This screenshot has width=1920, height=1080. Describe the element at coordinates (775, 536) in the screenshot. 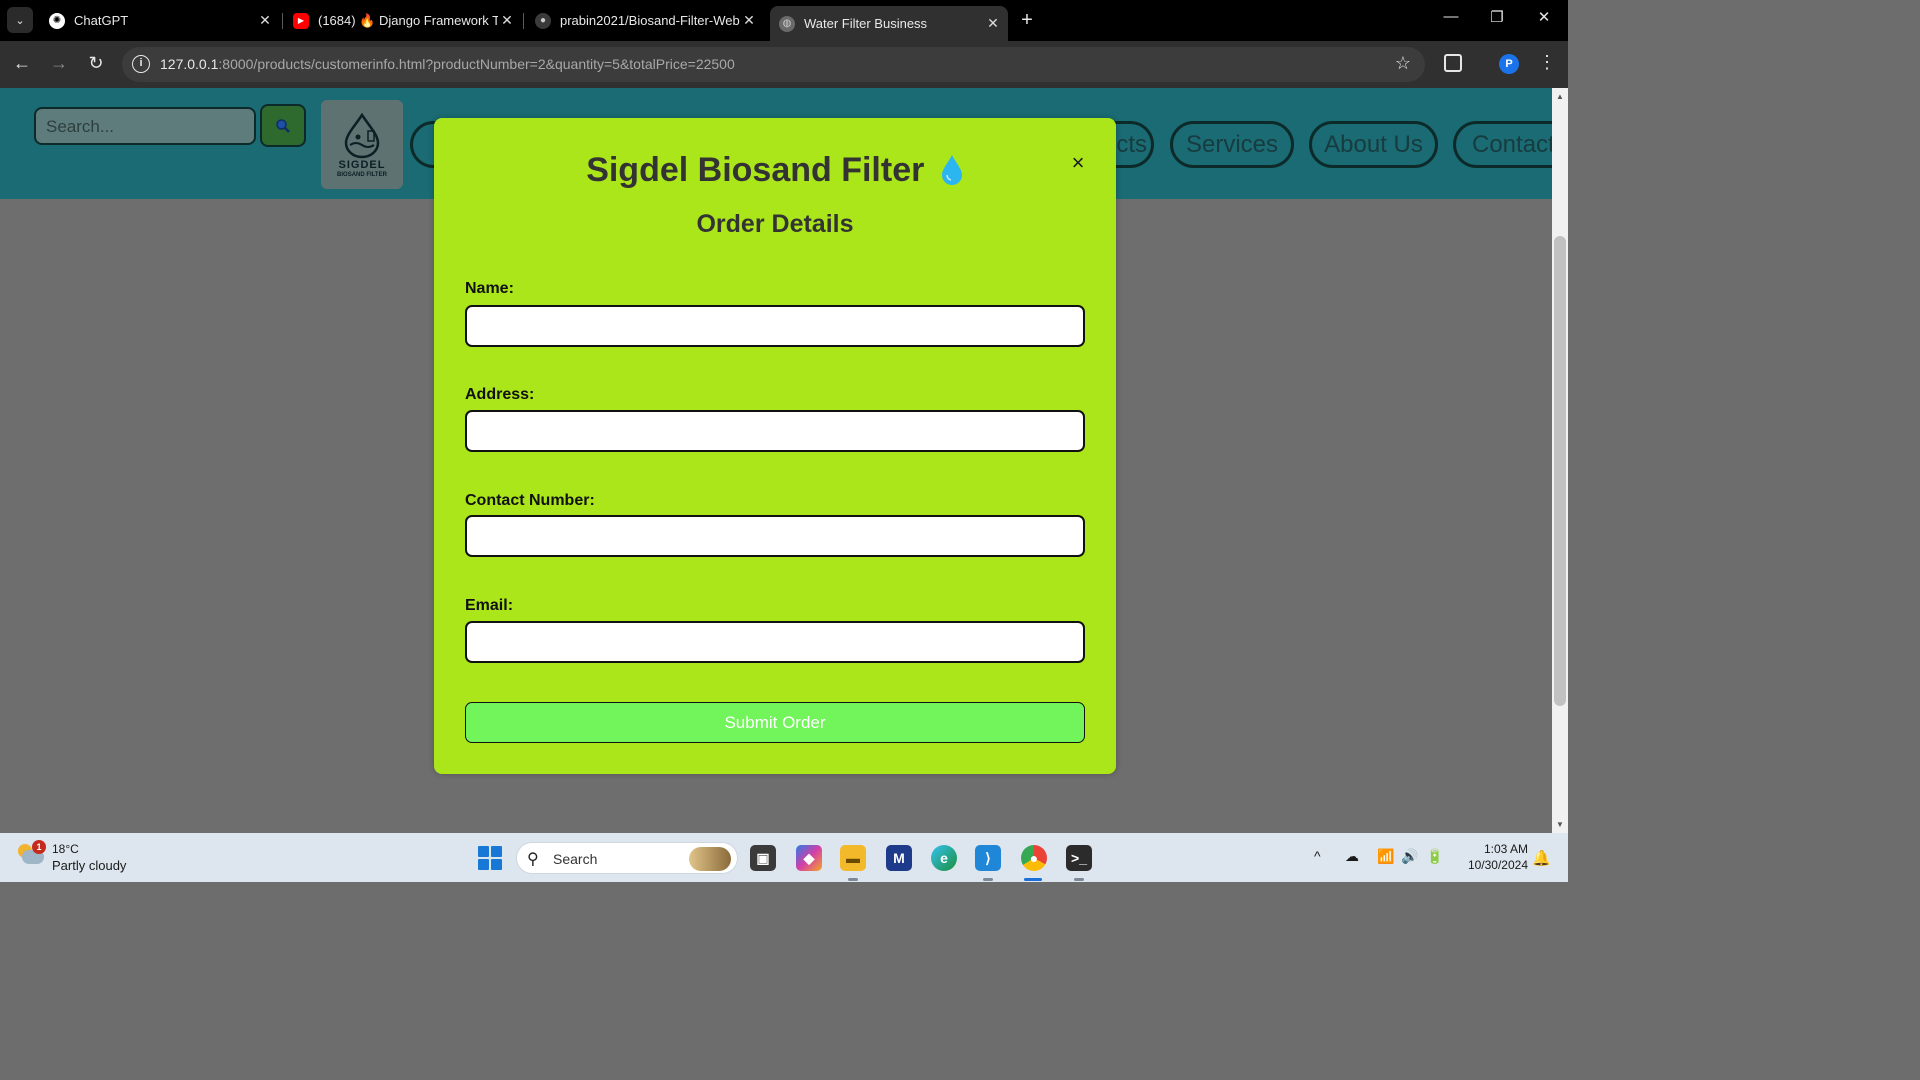

I see `contact-number-input` at that location.